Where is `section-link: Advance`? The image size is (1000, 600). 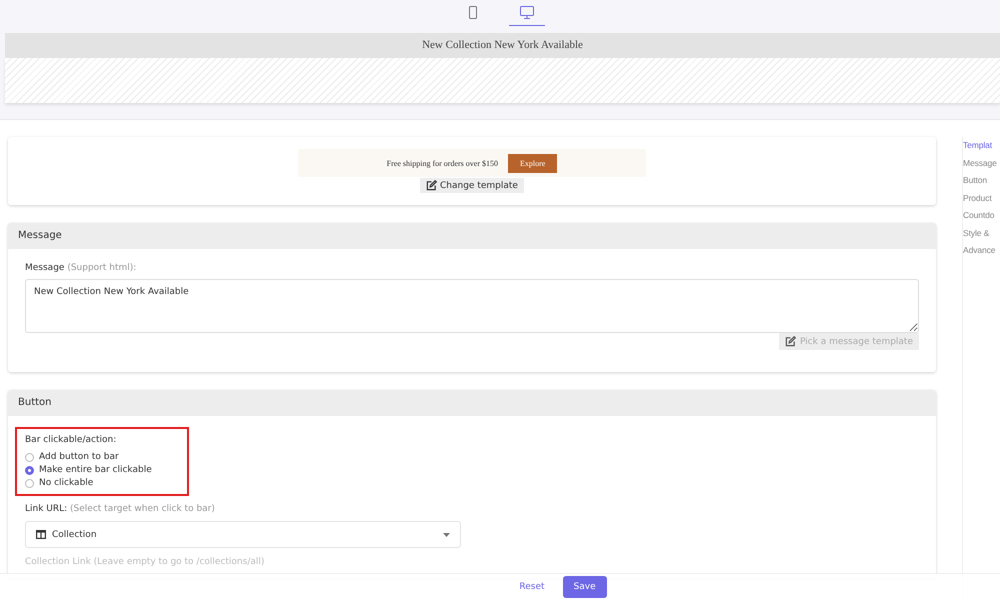
section-link: Advance is located at coordinates (981, 251).